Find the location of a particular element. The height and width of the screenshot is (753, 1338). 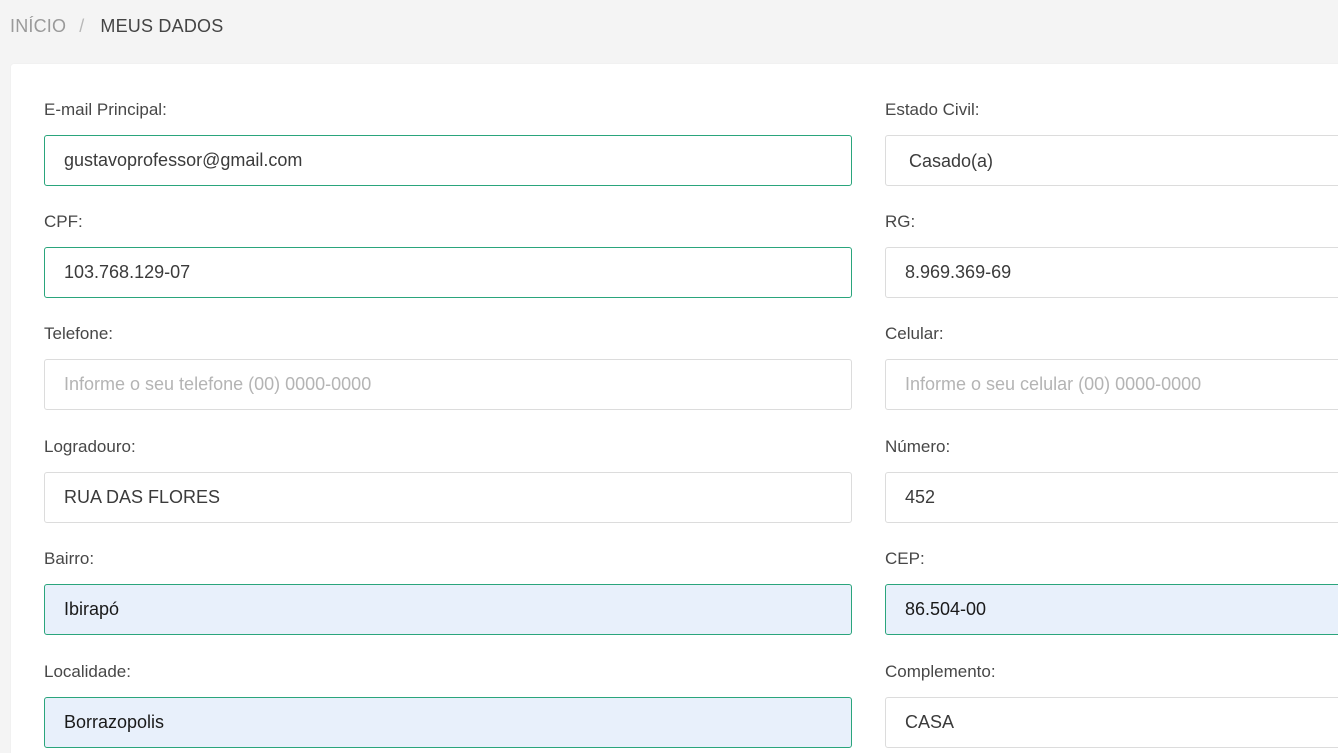

breadcrumb-home-link: INÍCIO is located at coordinates (38, 26).